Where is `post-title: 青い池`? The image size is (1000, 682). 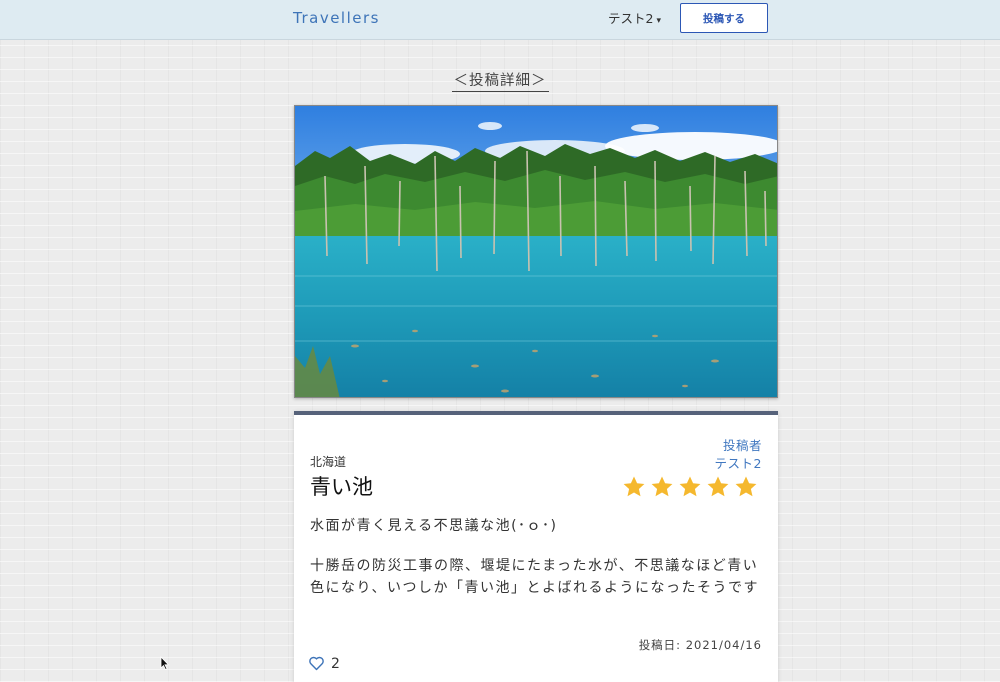
post-title: 青い池 is located at coordinates (341, 487).